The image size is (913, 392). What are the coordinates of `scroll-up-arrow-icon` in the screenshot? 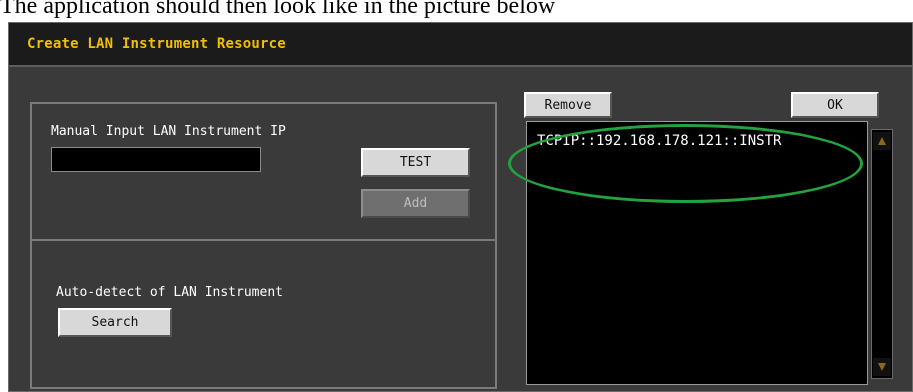 It's located at (882, 141).